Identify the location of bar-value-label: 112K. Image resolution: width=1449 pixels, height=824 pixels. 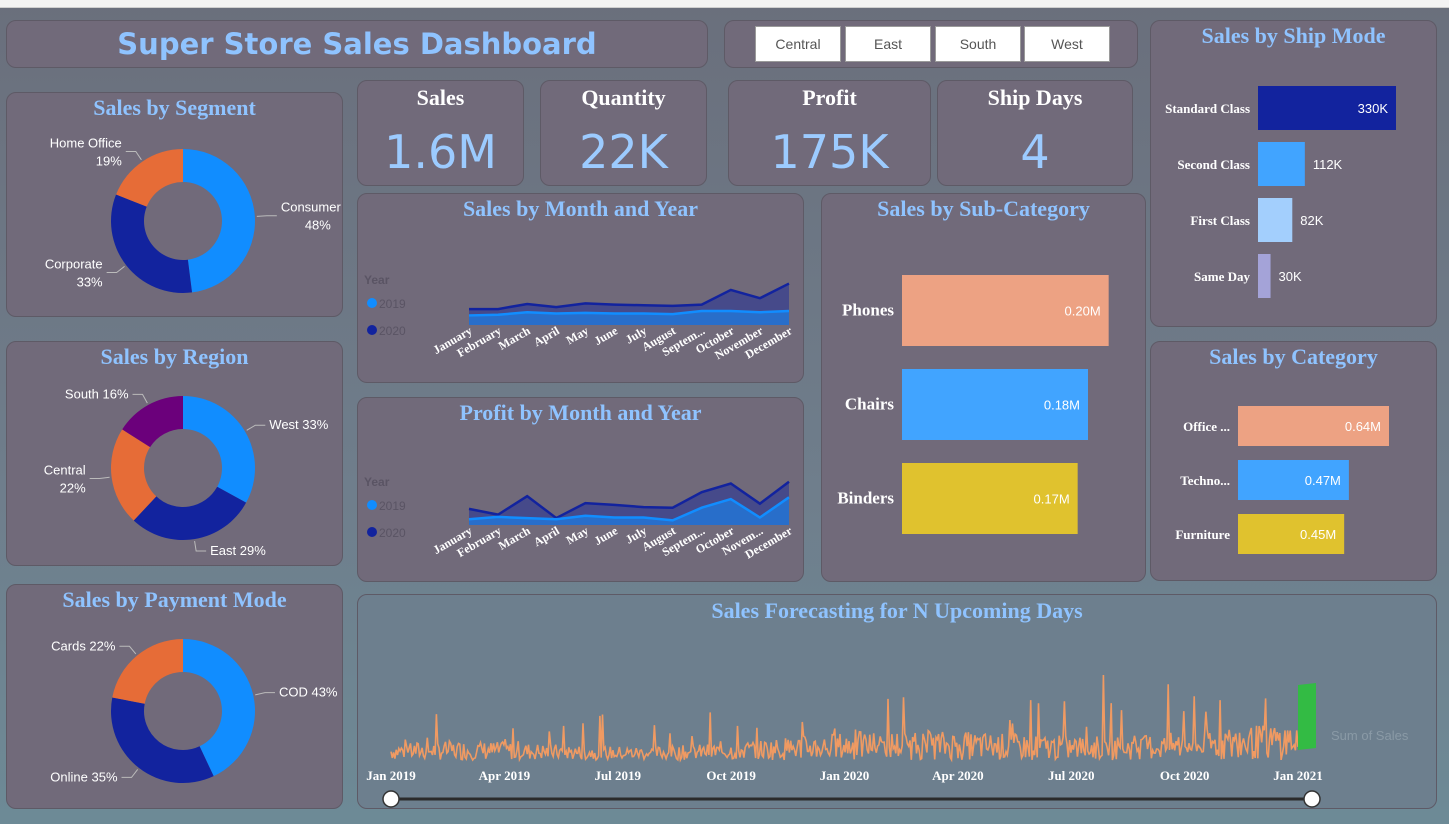
(1328, 164).